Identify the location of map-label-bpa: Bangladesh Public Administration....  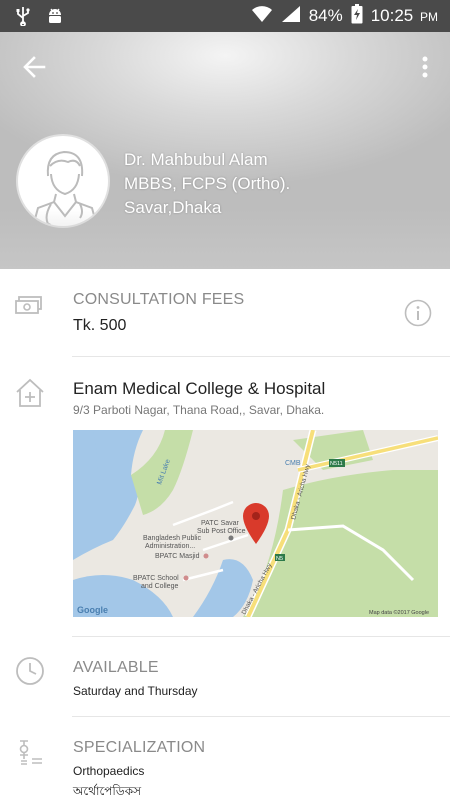
(172, 542).